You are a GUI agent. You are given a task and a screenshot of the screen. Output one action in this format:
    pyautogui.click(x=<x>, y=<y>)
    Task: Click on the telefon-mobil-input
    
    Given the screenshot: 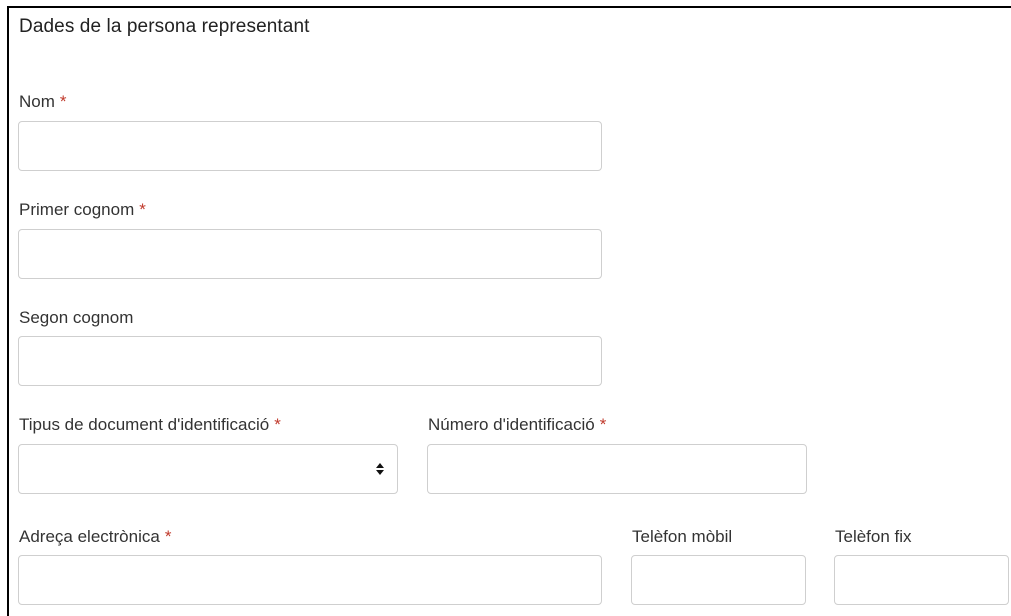 What is the action you would take?
    pyautogui.click(x=718, y=580)
    